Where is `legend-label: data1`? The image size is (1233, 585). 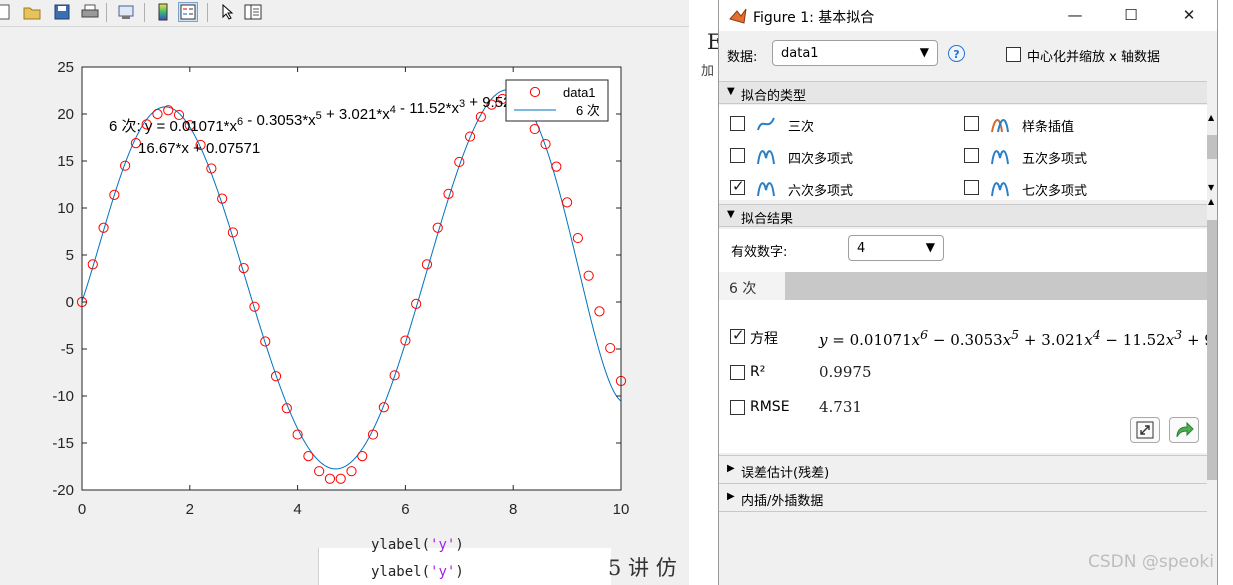 legend-label: data1 is located at coordinates (579, 92).